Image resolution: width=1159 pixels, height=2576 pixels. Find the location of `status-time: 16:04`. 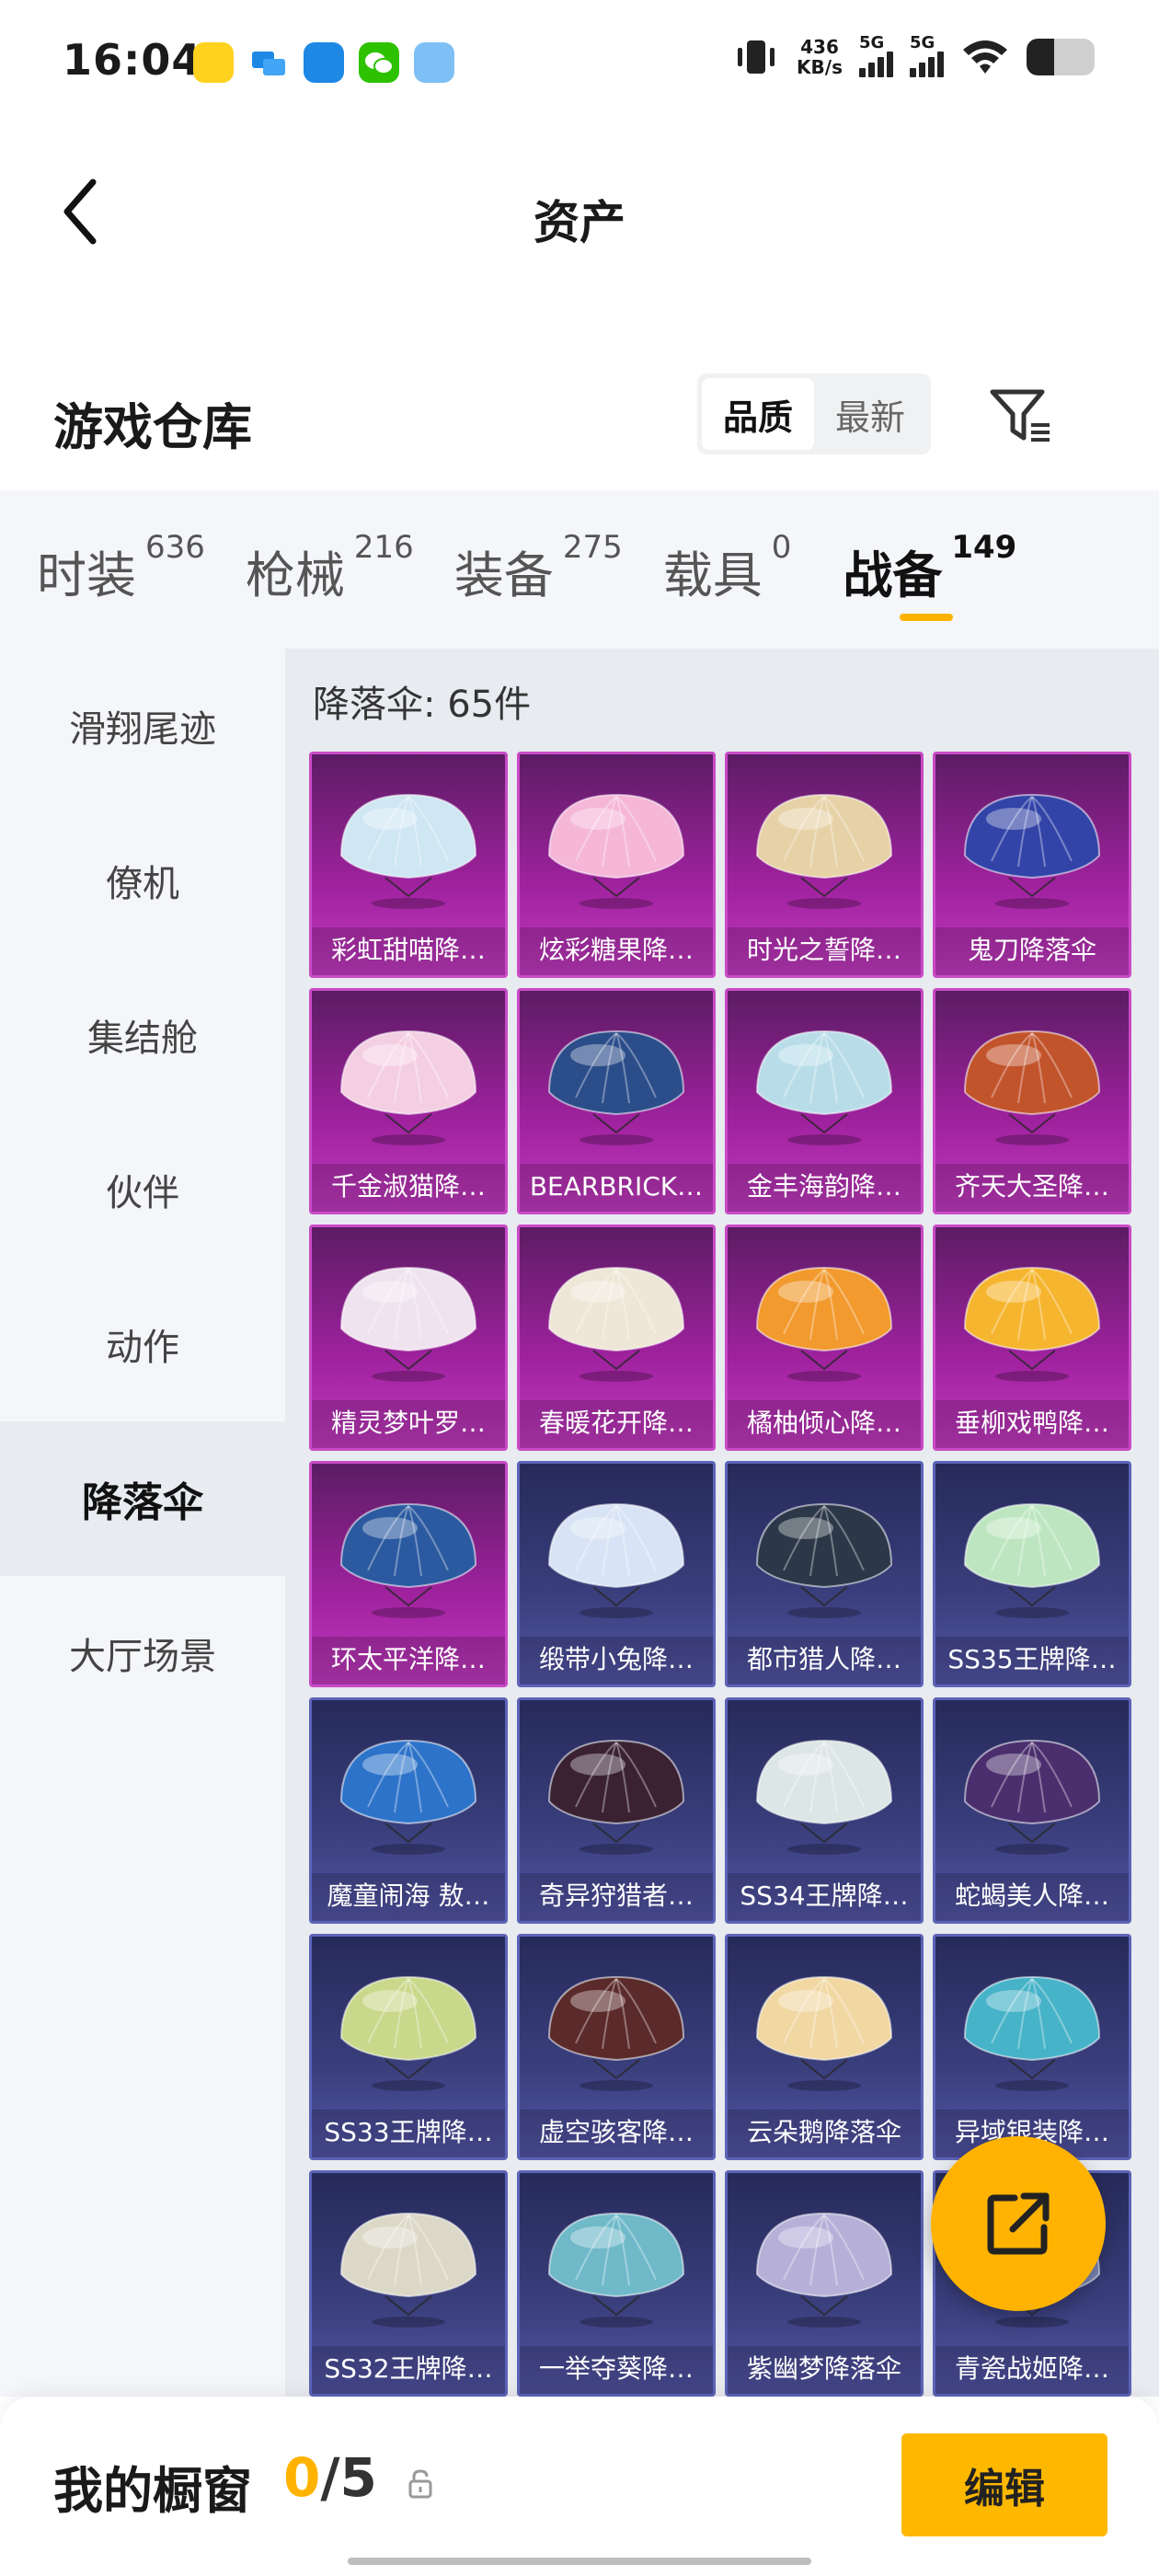

status-time: 16:04 is located at coordinates (132, 60).